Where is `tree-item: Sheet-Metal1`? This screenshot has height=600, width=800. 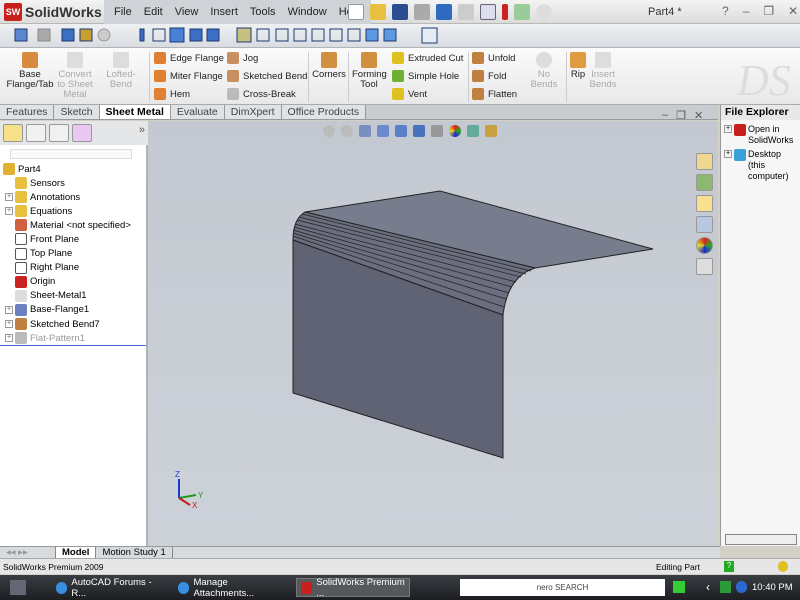 tree-item: Sheet-Metal1 is located at coordinates (46, 296).